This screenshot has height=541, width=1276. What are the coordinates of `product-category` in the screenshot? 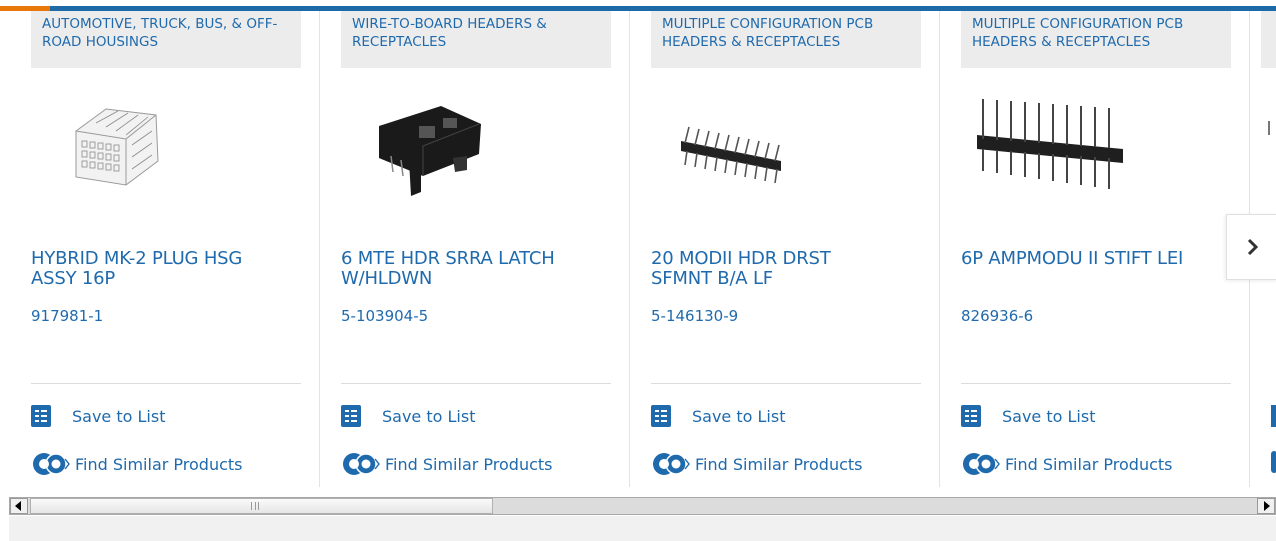 It's located at (1268, 39).